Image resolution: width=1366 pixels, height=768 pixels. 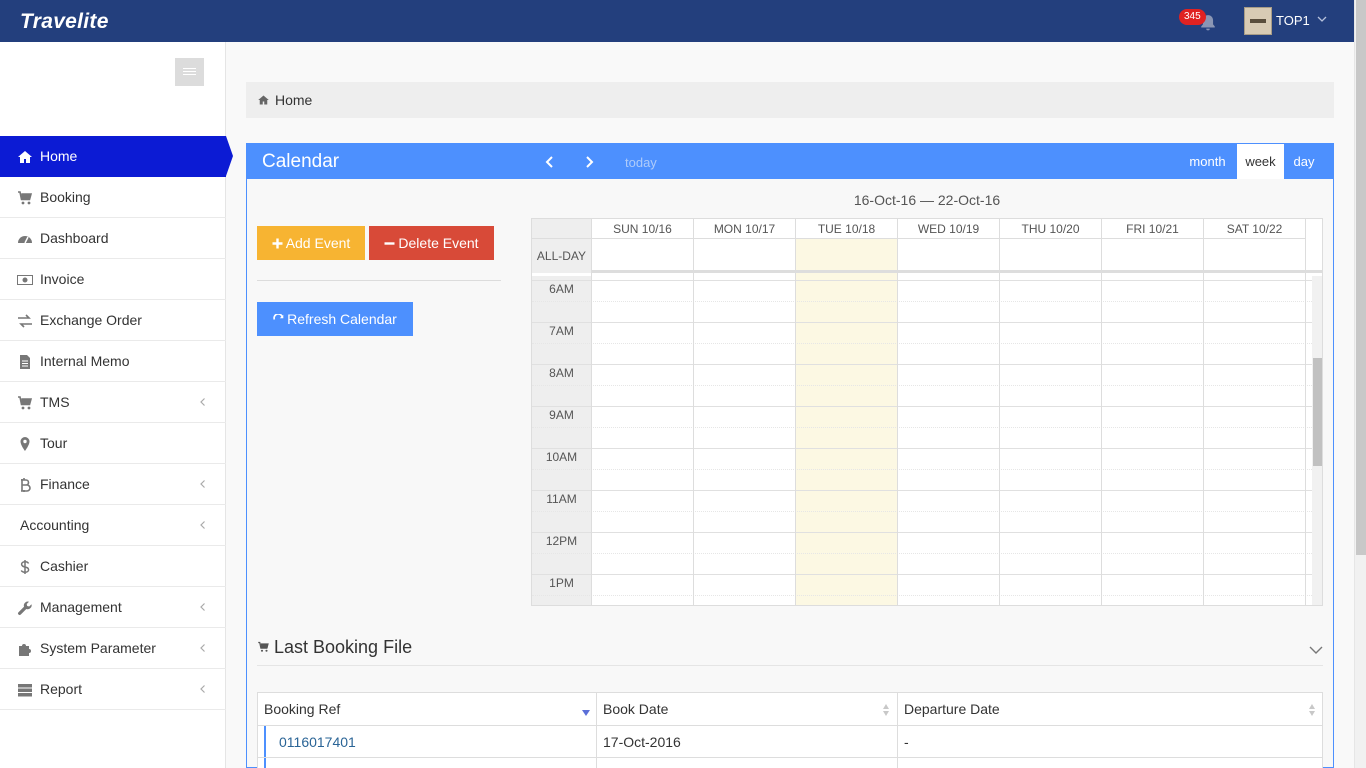 What do you see at coordinates (438, 243) in the screenshot?
I see `delete-event-label: Delete Event` at bounding box center [438, 243].